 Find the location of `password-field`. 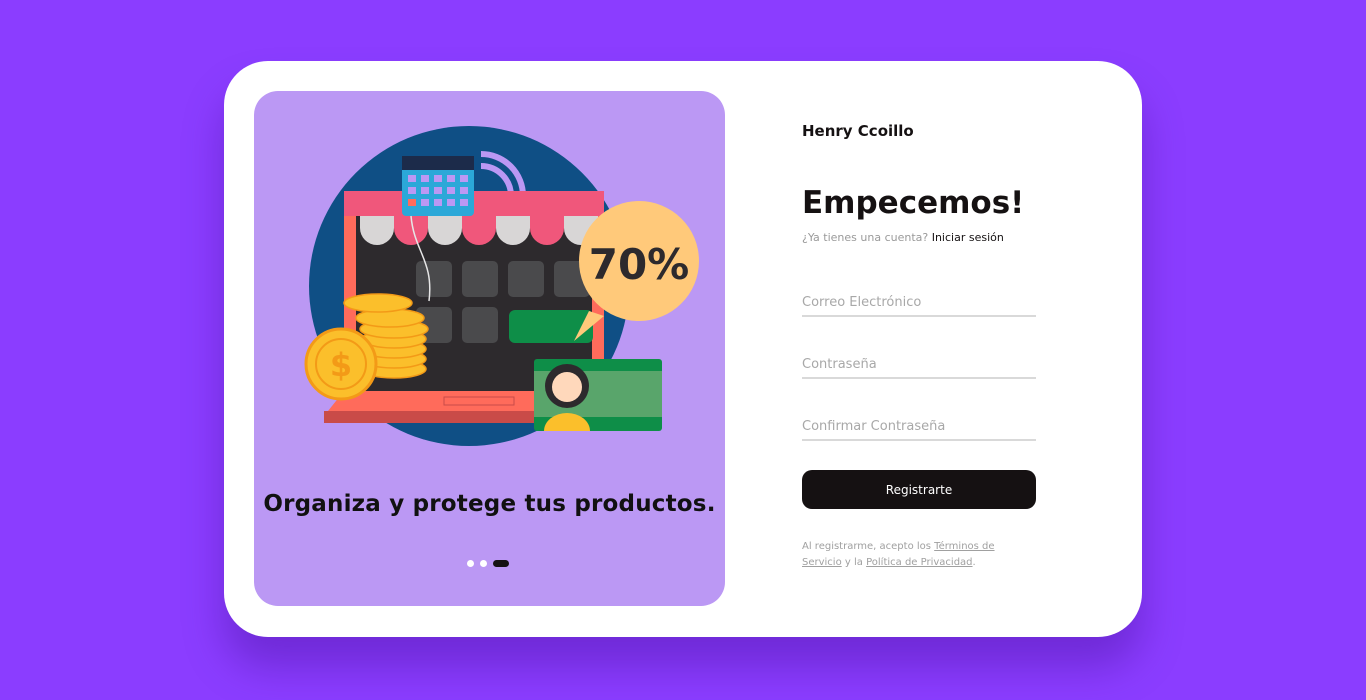

password-field is located at coordinates (919, 365).